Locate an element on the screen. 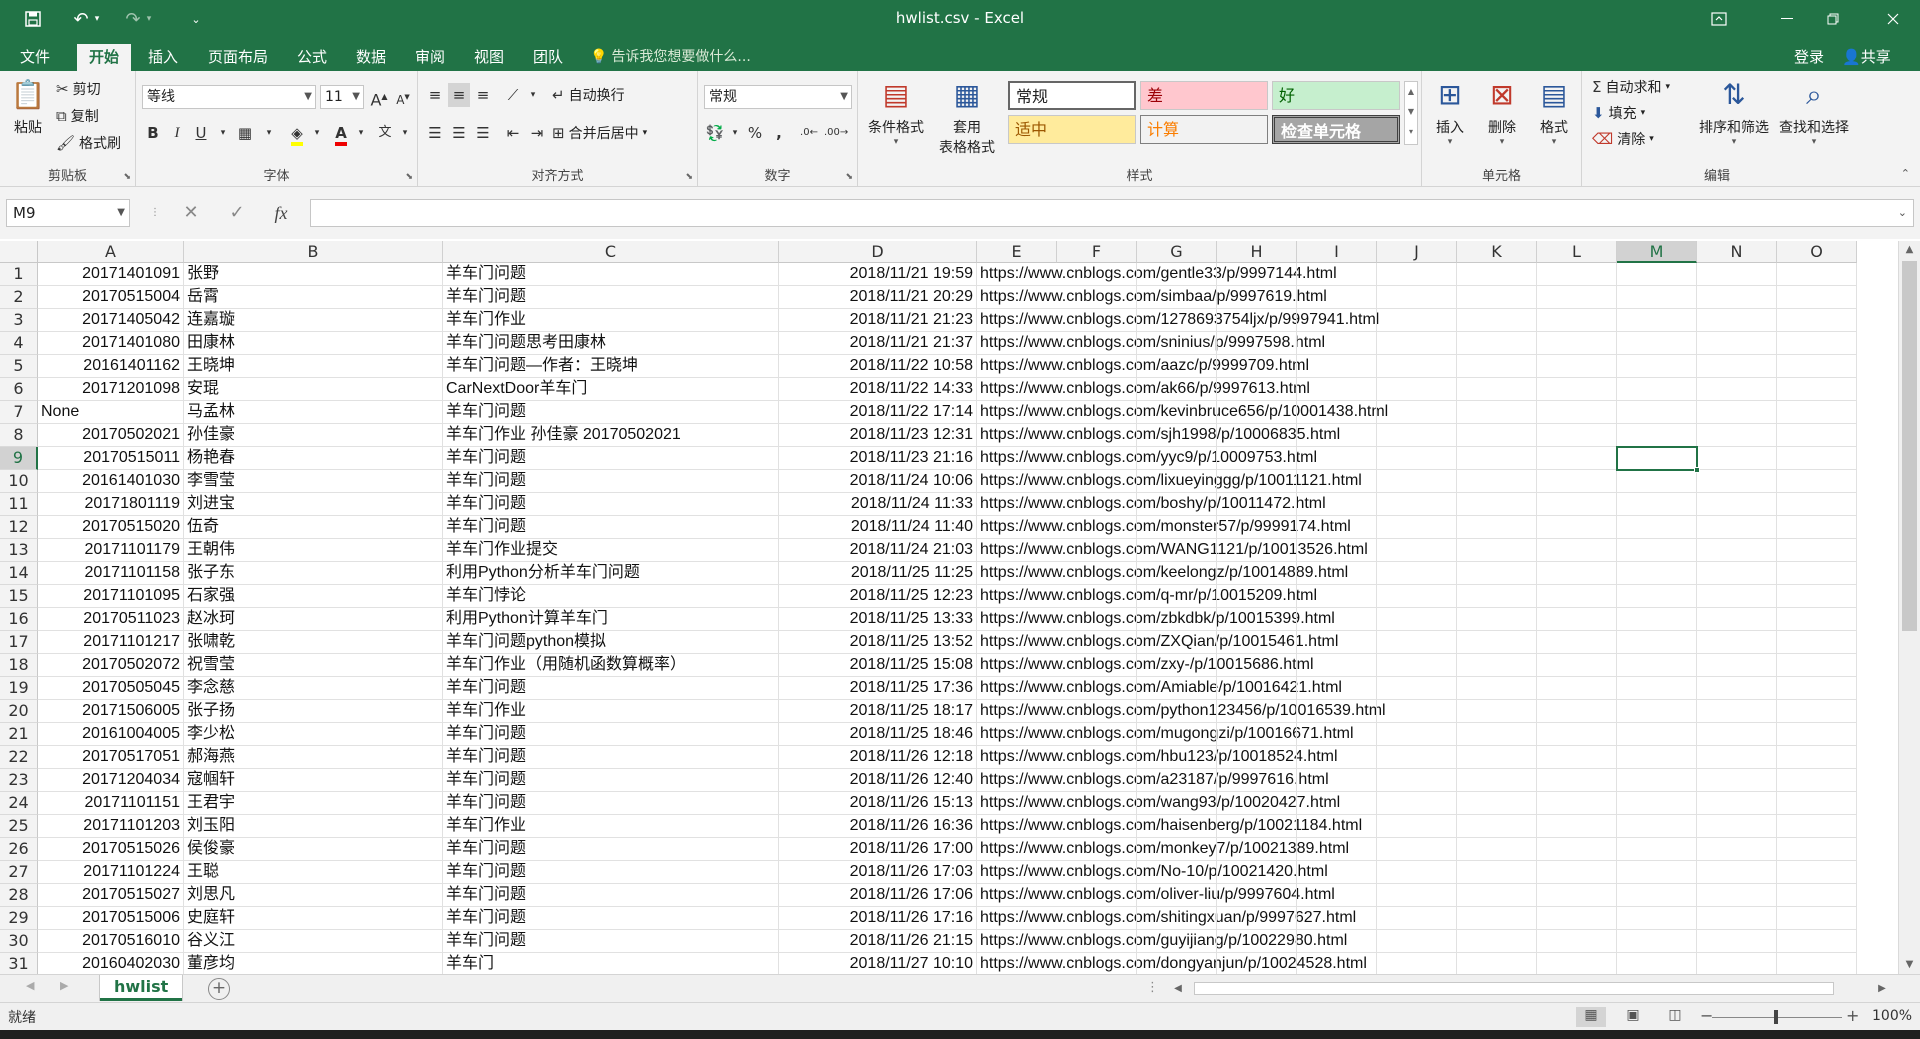  cell-j7 is located at coordinates (1417, 412).